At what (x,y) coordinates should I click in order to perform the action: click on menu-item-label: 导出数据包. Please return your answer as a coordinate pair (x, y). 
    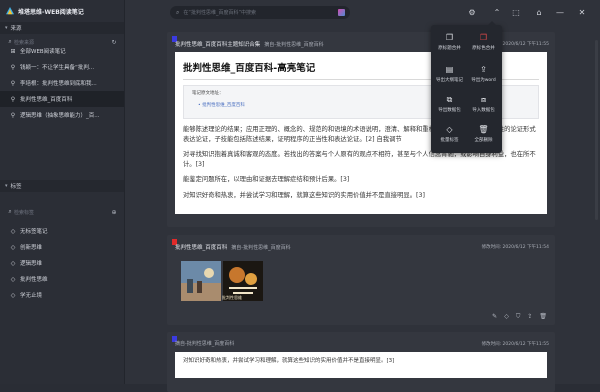
    Looking at the image, I should click on (449, 110).